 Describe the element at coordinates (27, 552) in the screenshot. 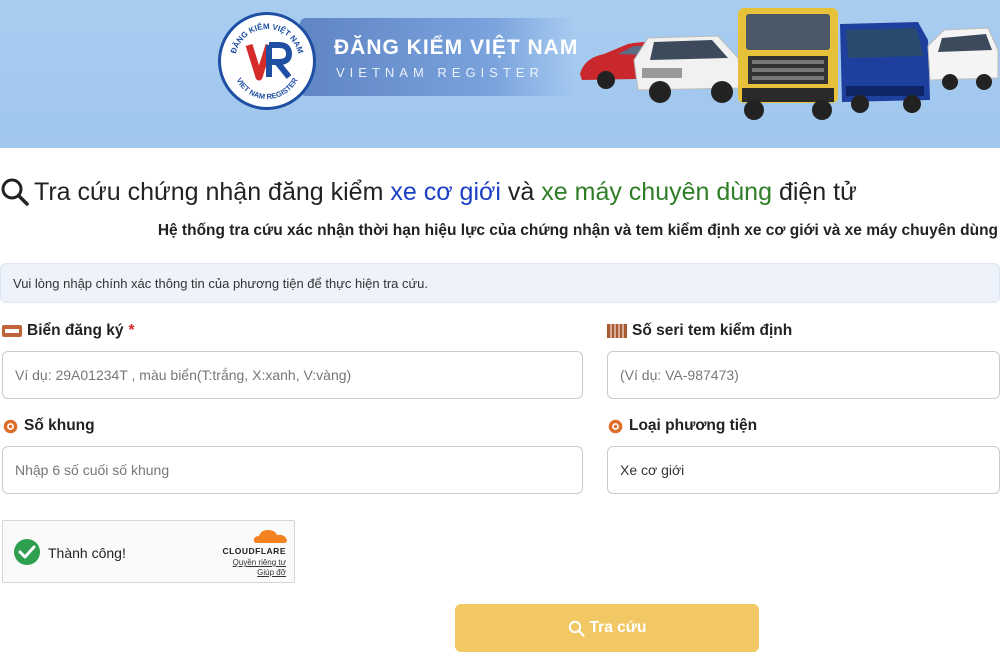

I see `success-check-icon` at that location.